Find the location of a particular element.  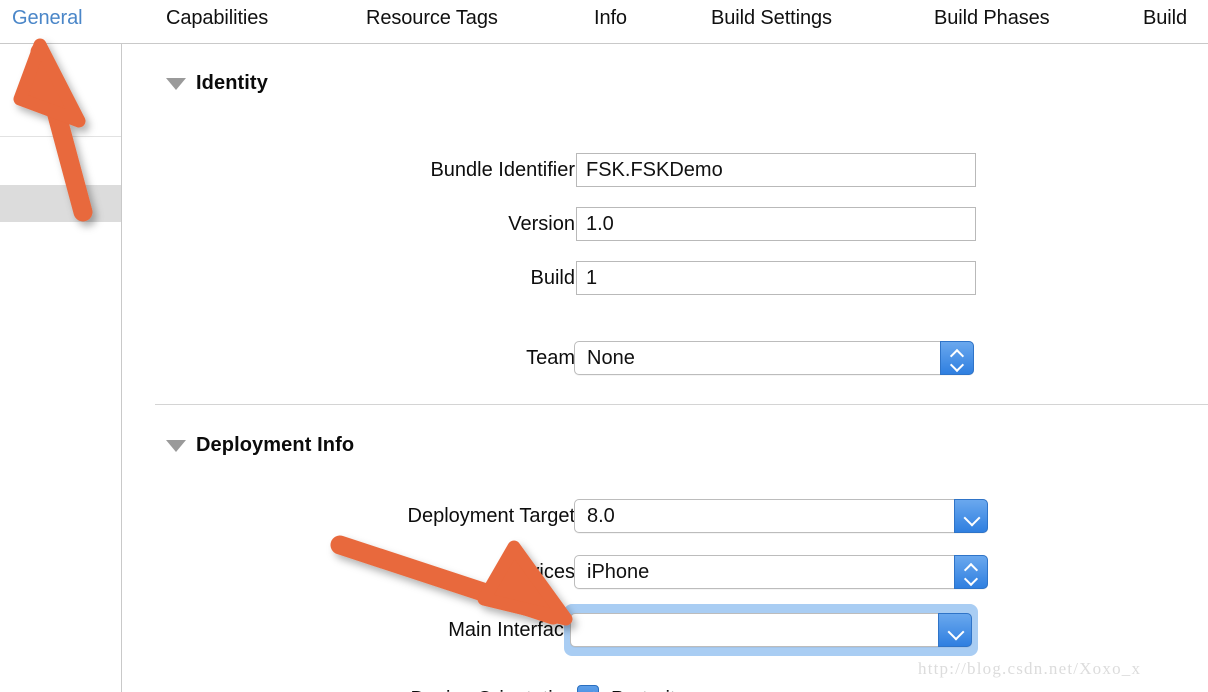

devices-popup-stepper is located at coordinates (971, 572).